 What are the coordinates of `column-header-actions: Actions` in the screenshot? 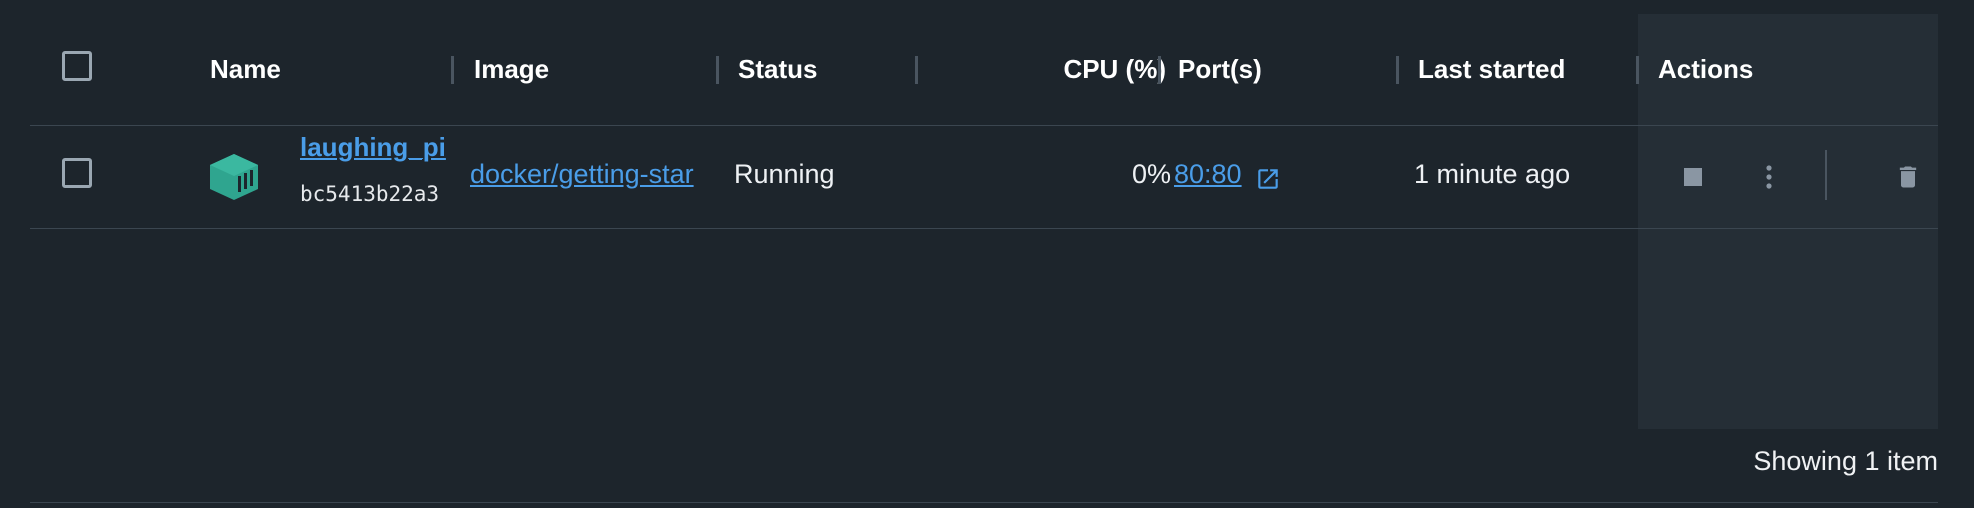 It's located at (1706, 69).